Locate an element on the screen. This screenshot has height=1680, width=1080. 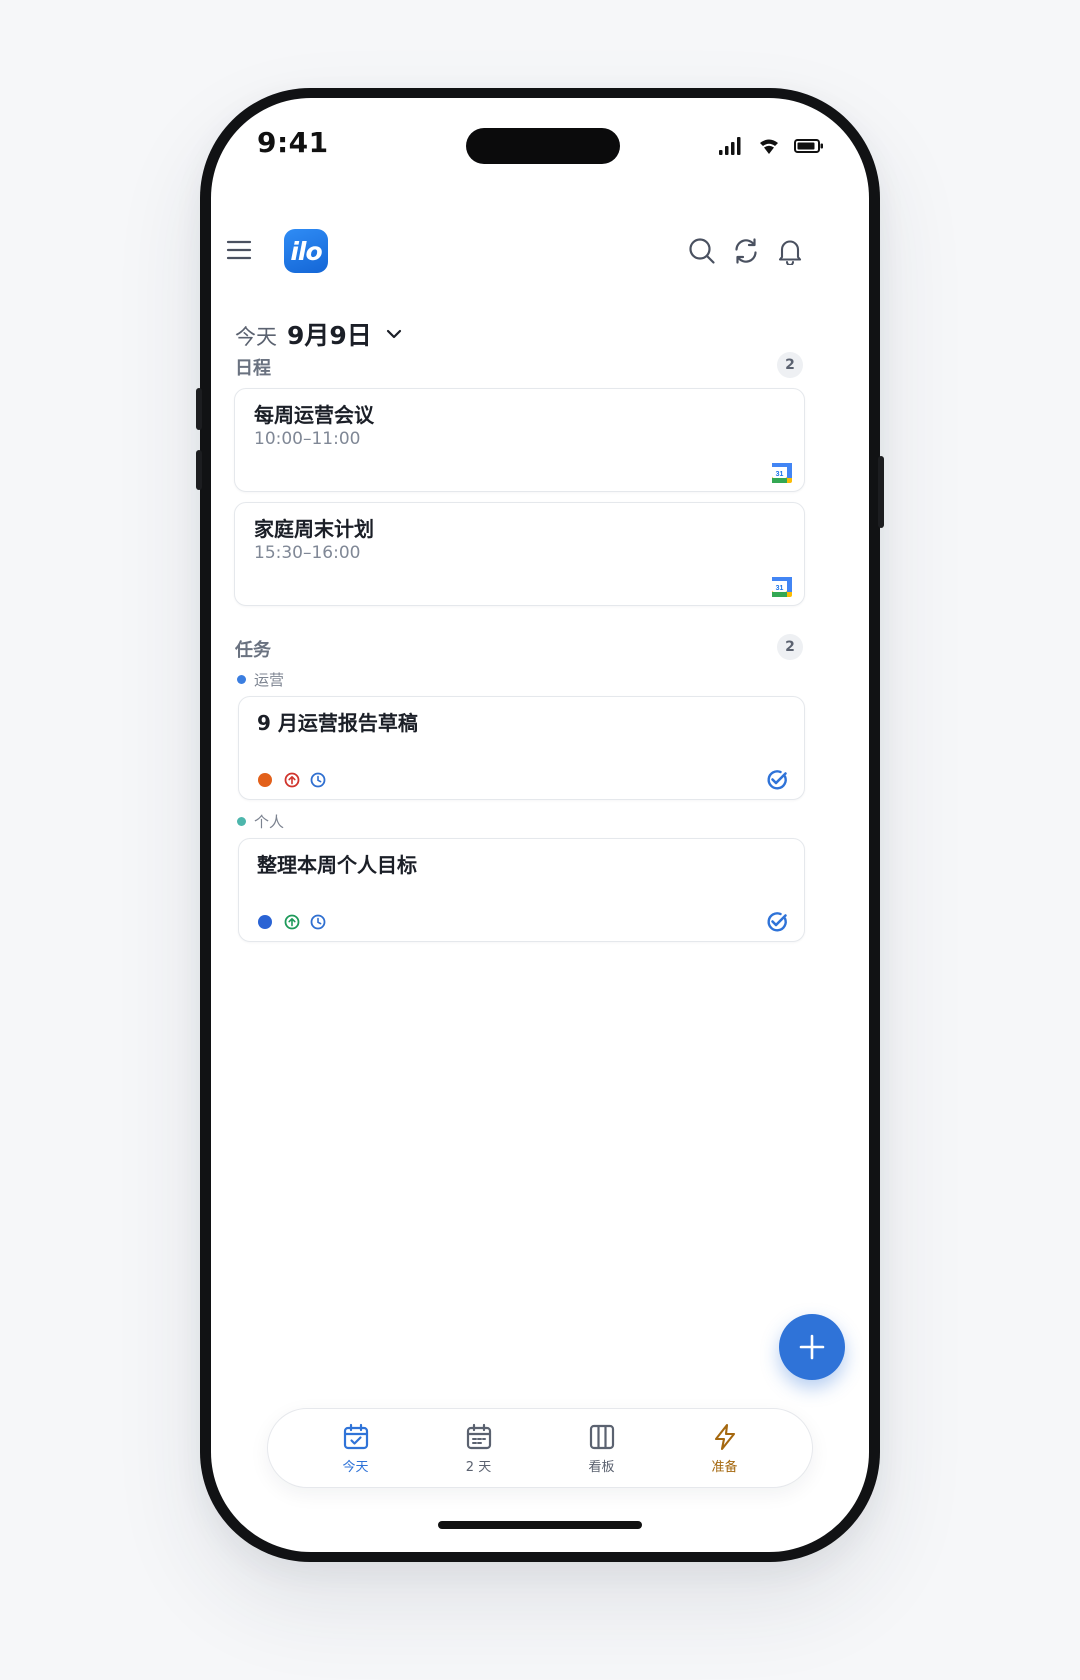
search-icon is located at coordinates (702, 251).